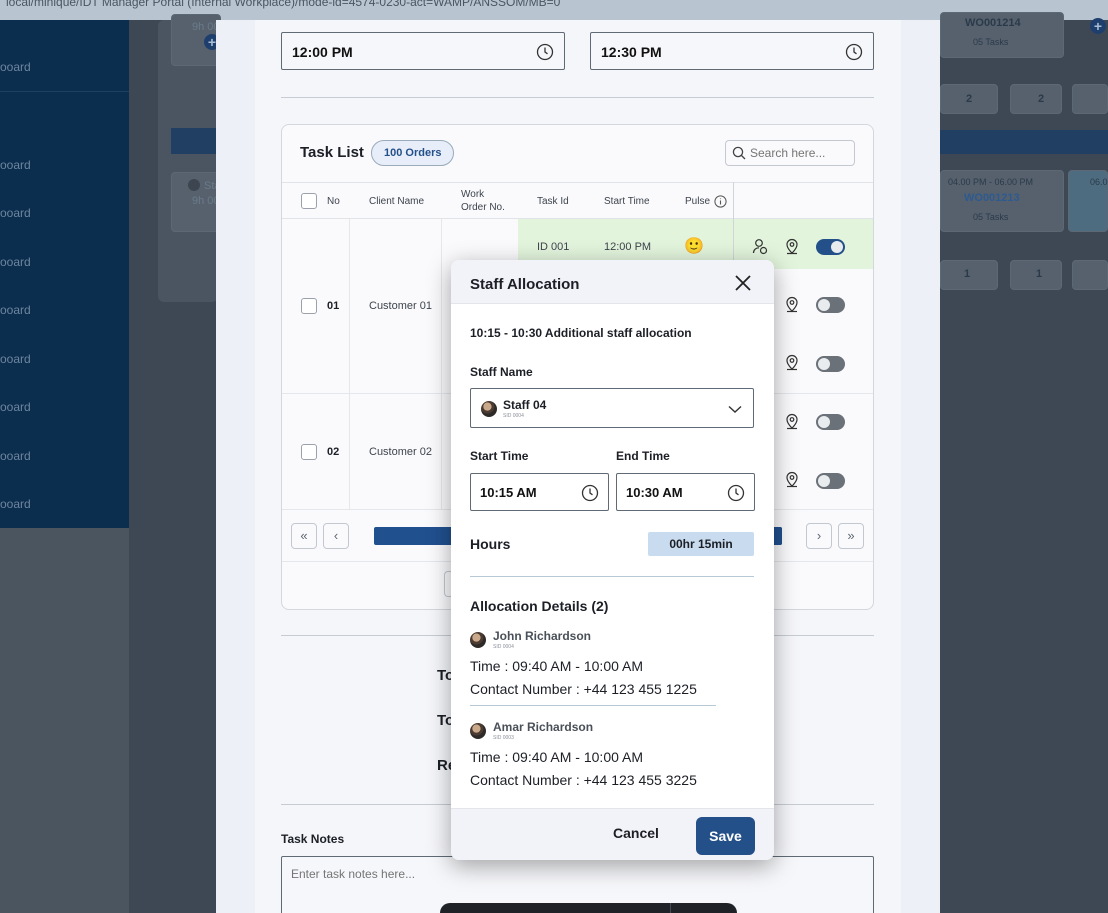  Describe the element at coordinates (760, 246) in the screenshot. I see `assign-staff-icon` at that location.